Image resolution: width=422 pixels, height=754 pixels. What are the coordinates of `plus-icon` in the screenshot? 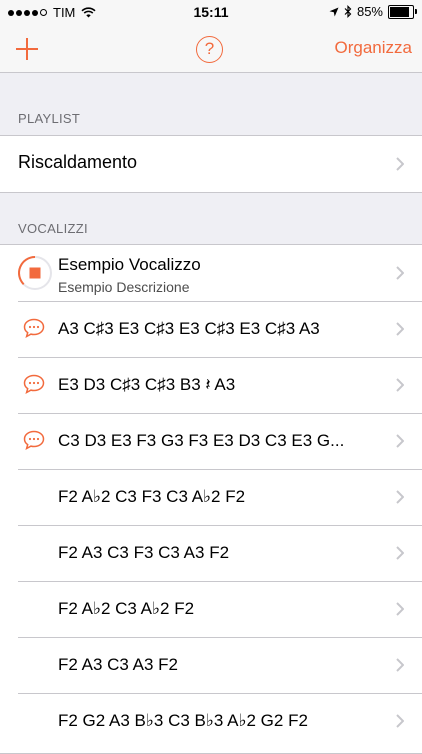 It's located at (27, 49).